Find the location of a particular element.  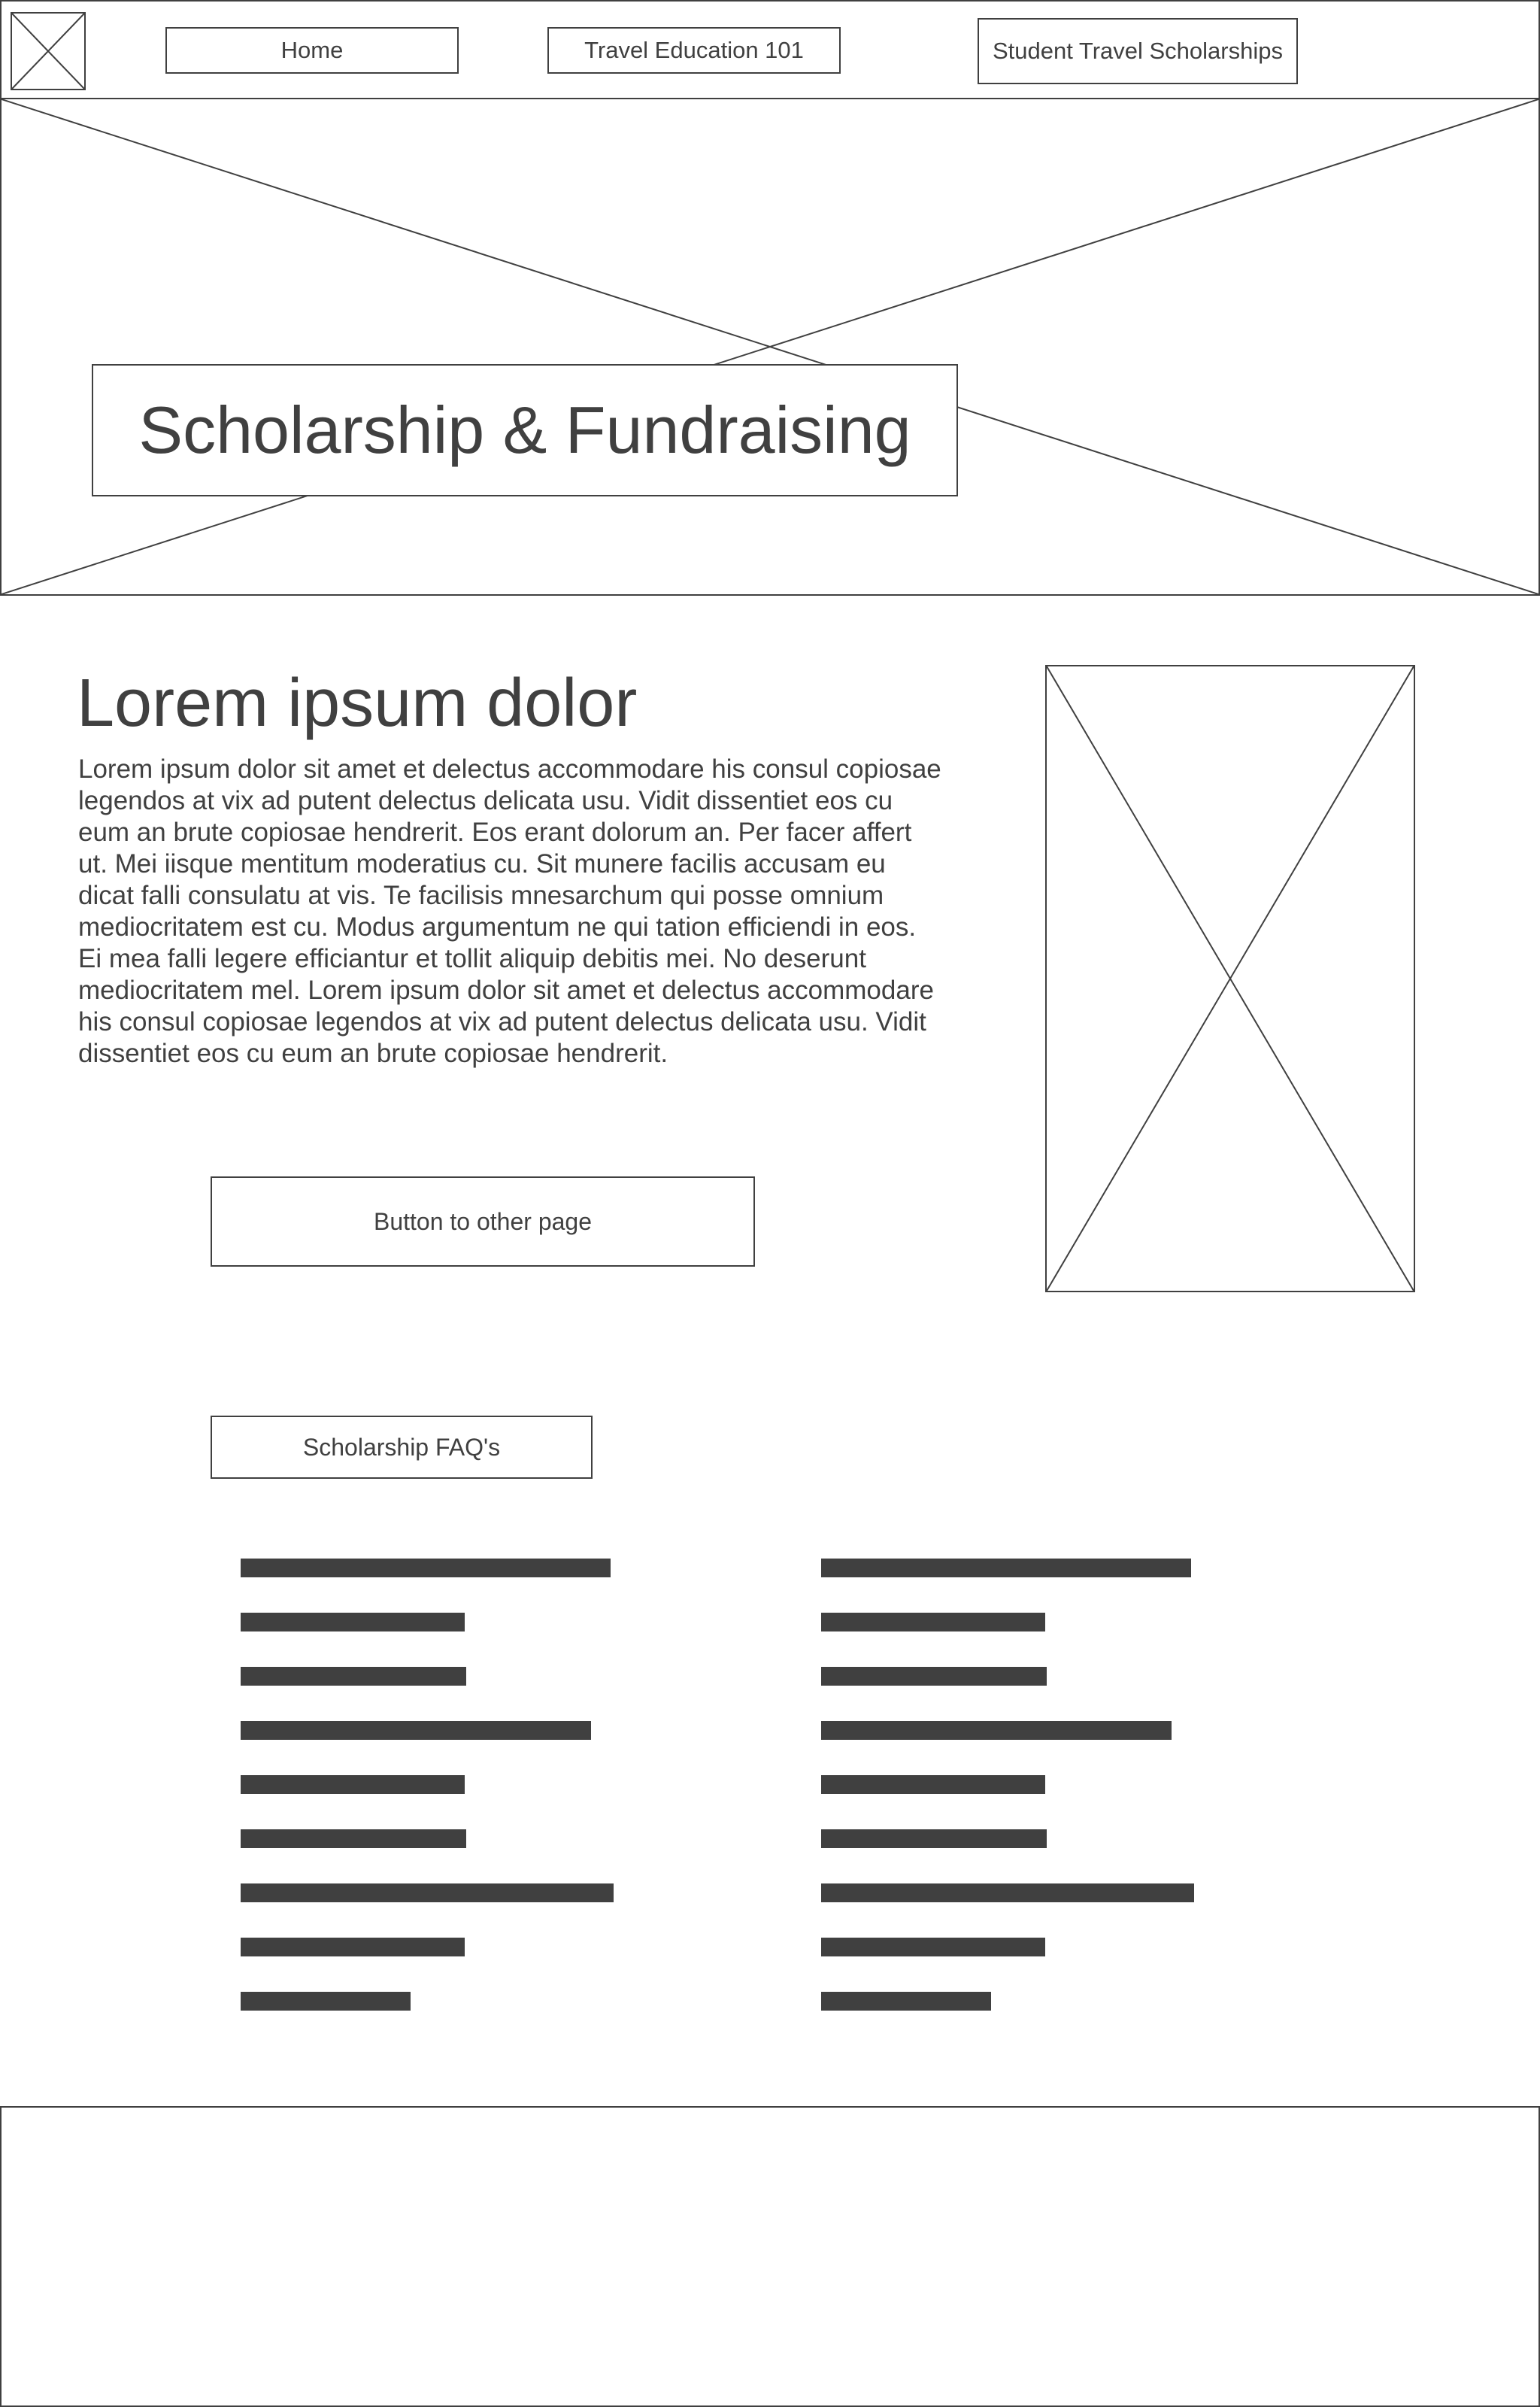

footer is located at coordinates (770, 2256).